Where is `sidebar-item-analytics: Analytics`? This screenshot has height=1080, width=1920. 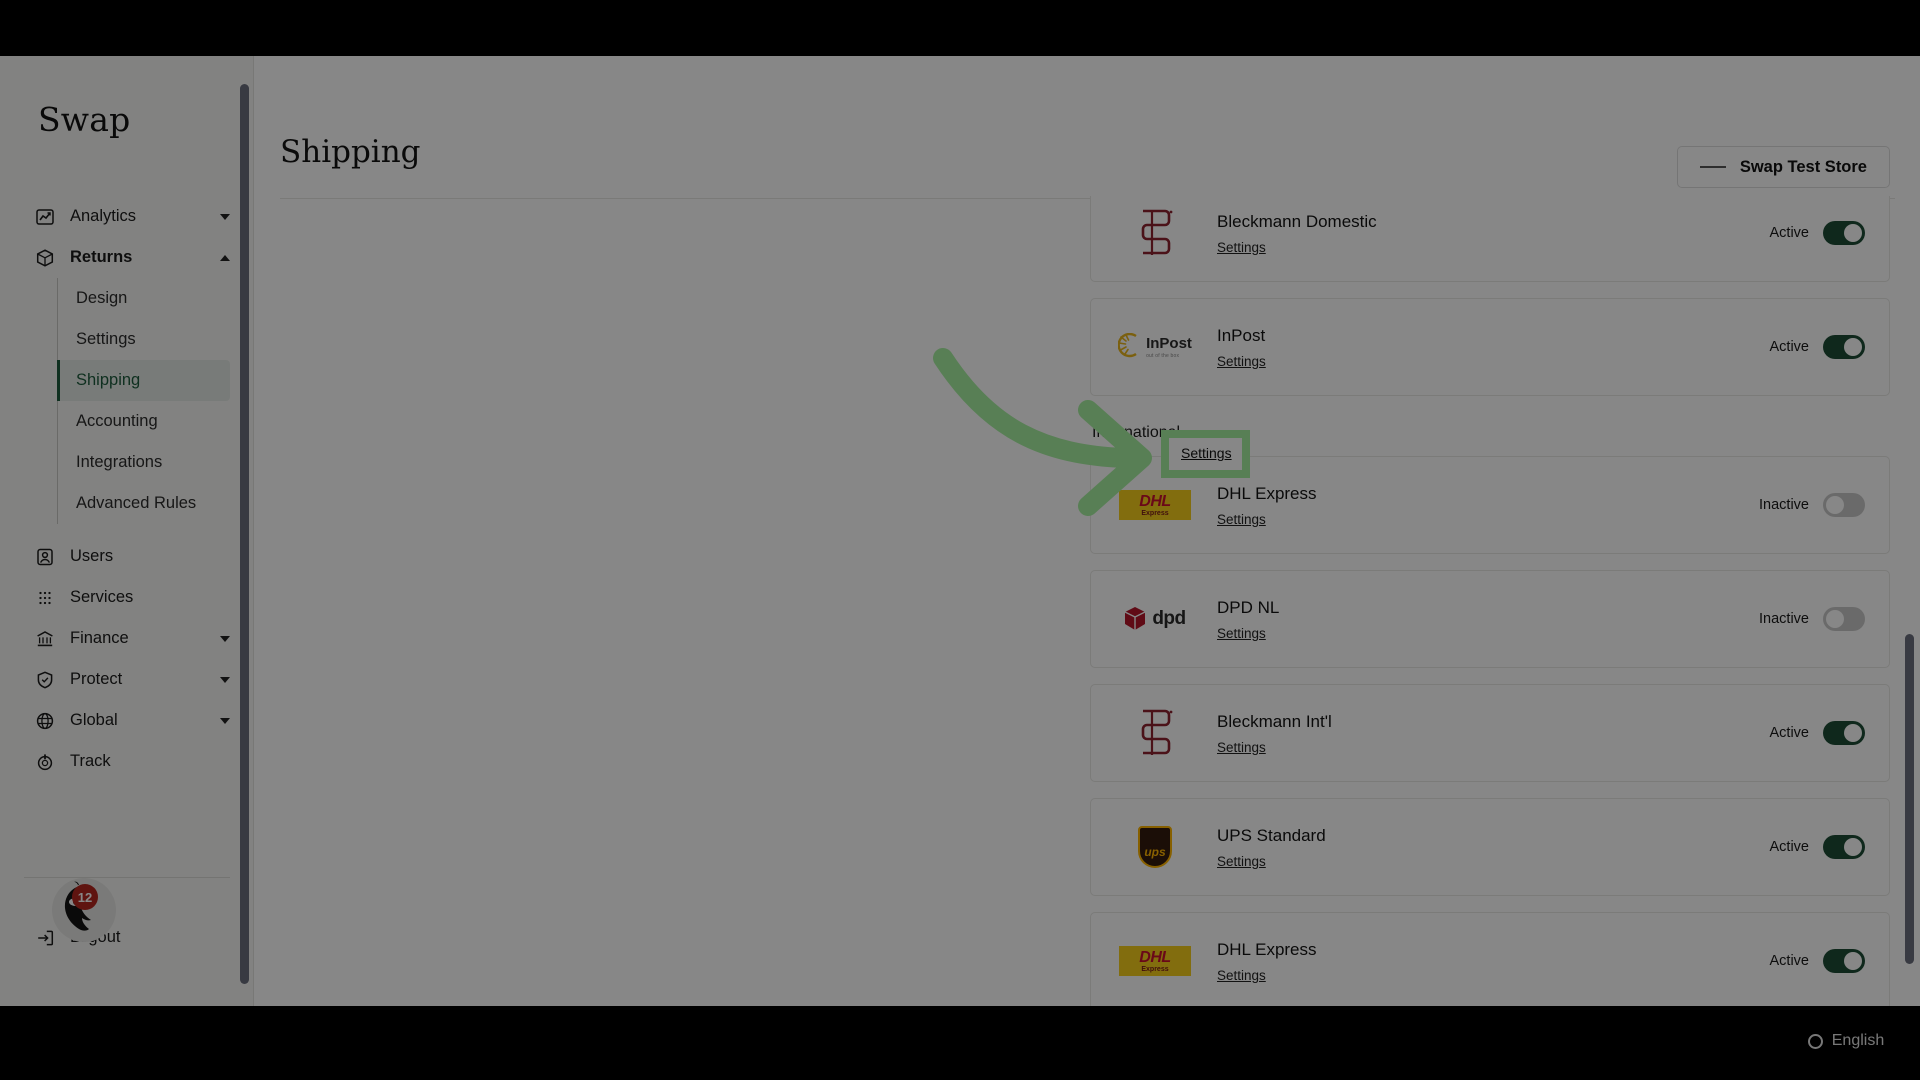 sidebar-item-analytics: Analytics is located at coordinates (133, 216).